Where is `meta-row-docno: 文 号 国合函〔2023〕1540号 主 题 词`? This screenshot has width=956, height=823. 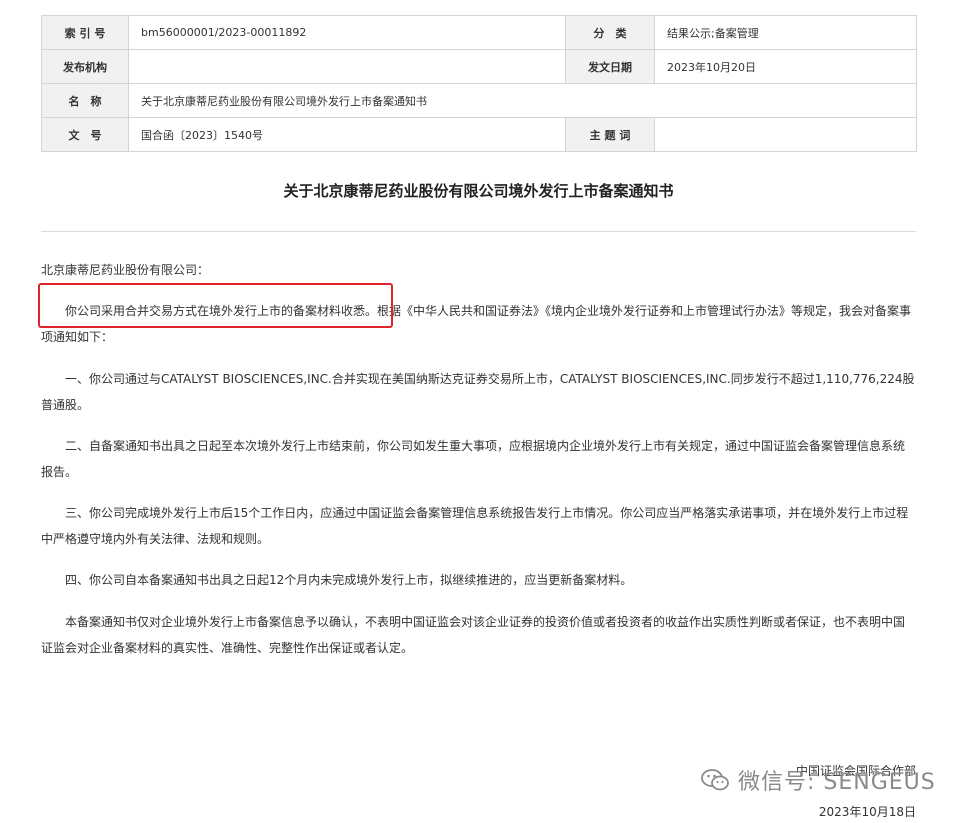 meta-row-docno: 文 号 国合函〔2023〕1540号 主 题 词 is located at coordinates (479, 134).